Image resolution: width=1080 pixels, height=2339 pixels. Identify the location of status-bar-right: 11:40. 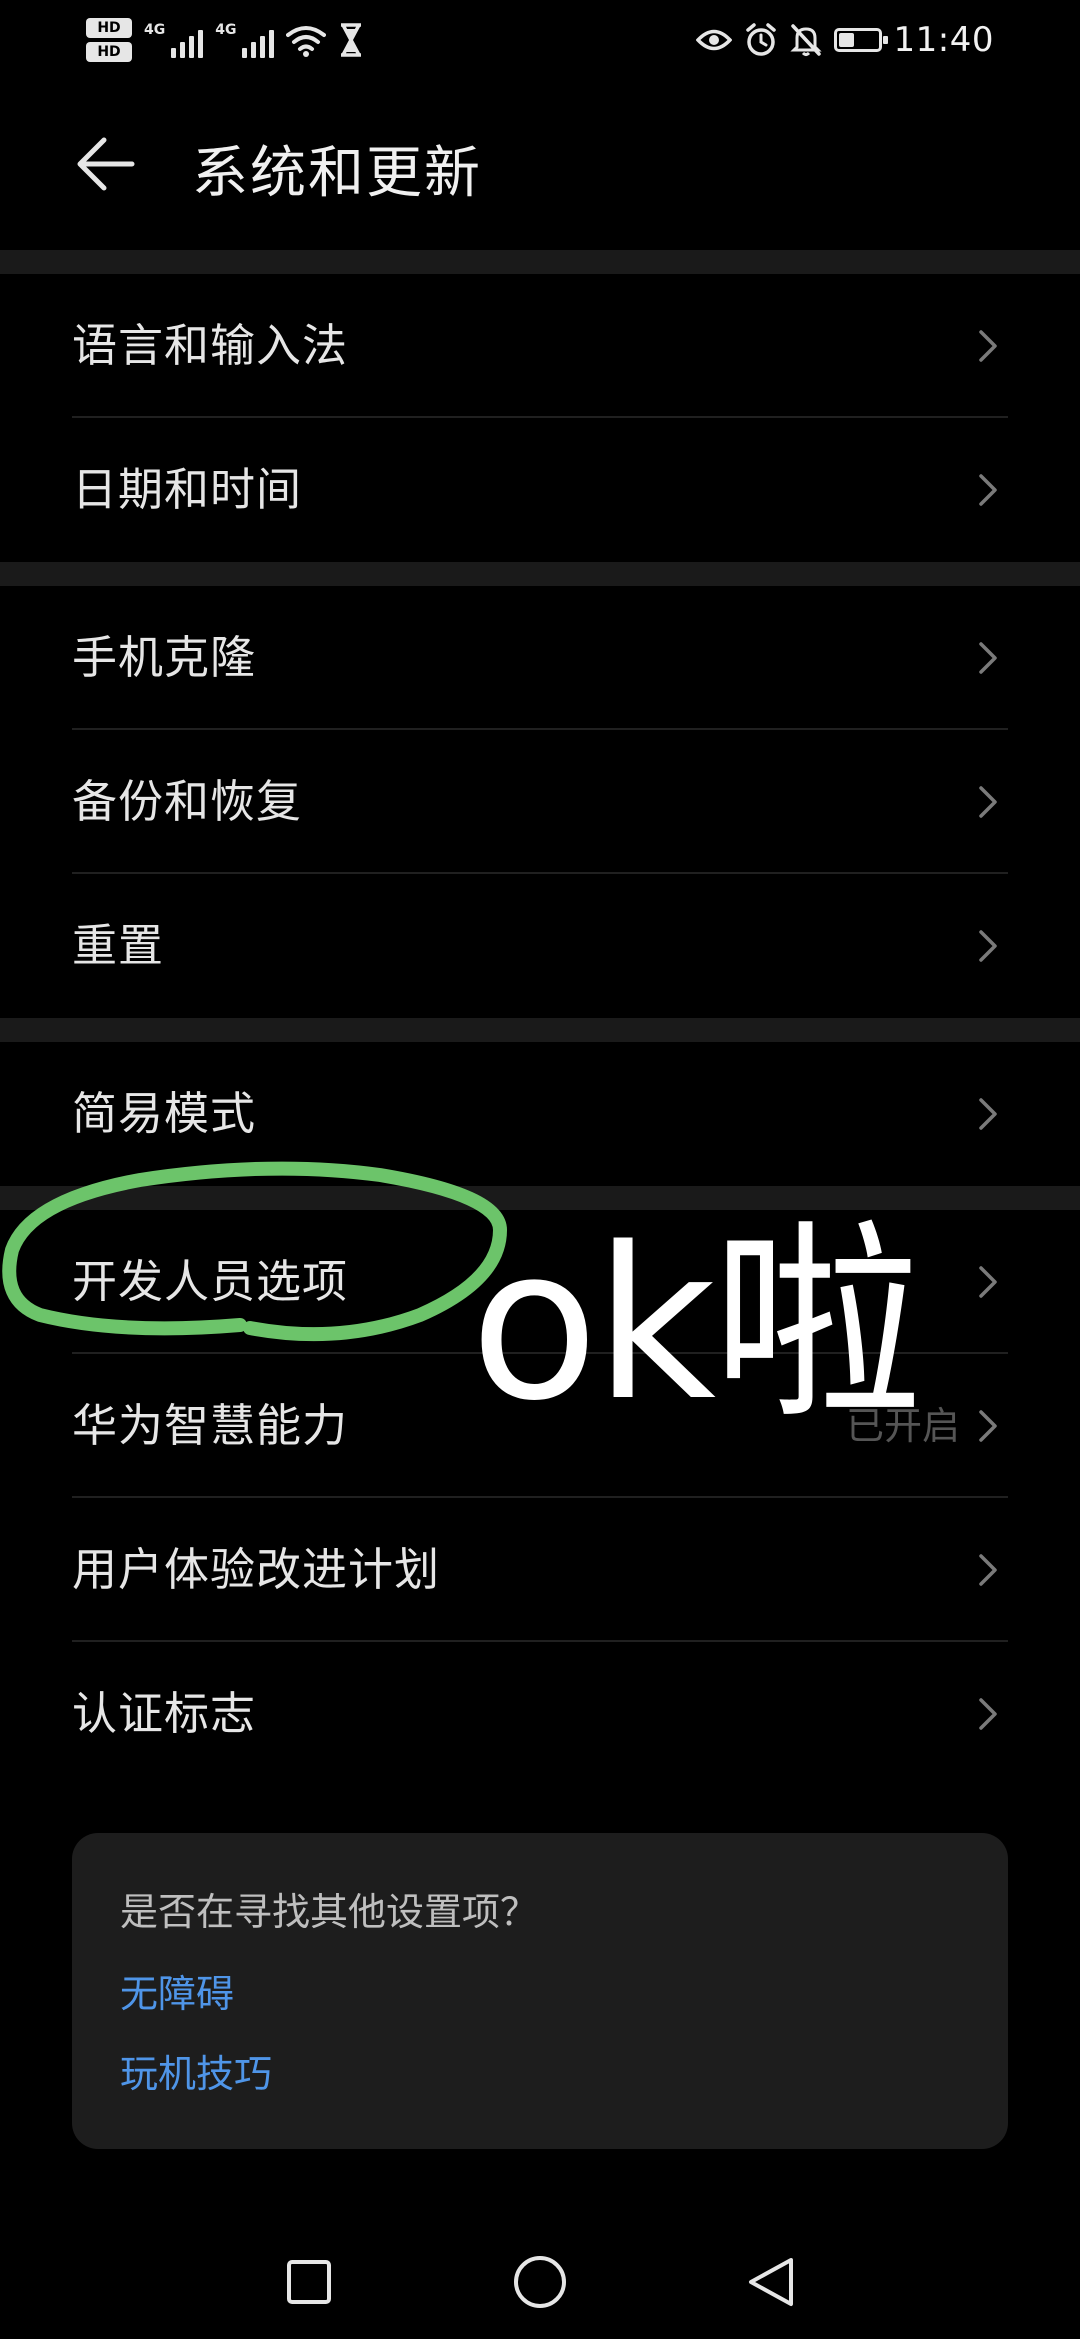
(844, 40).